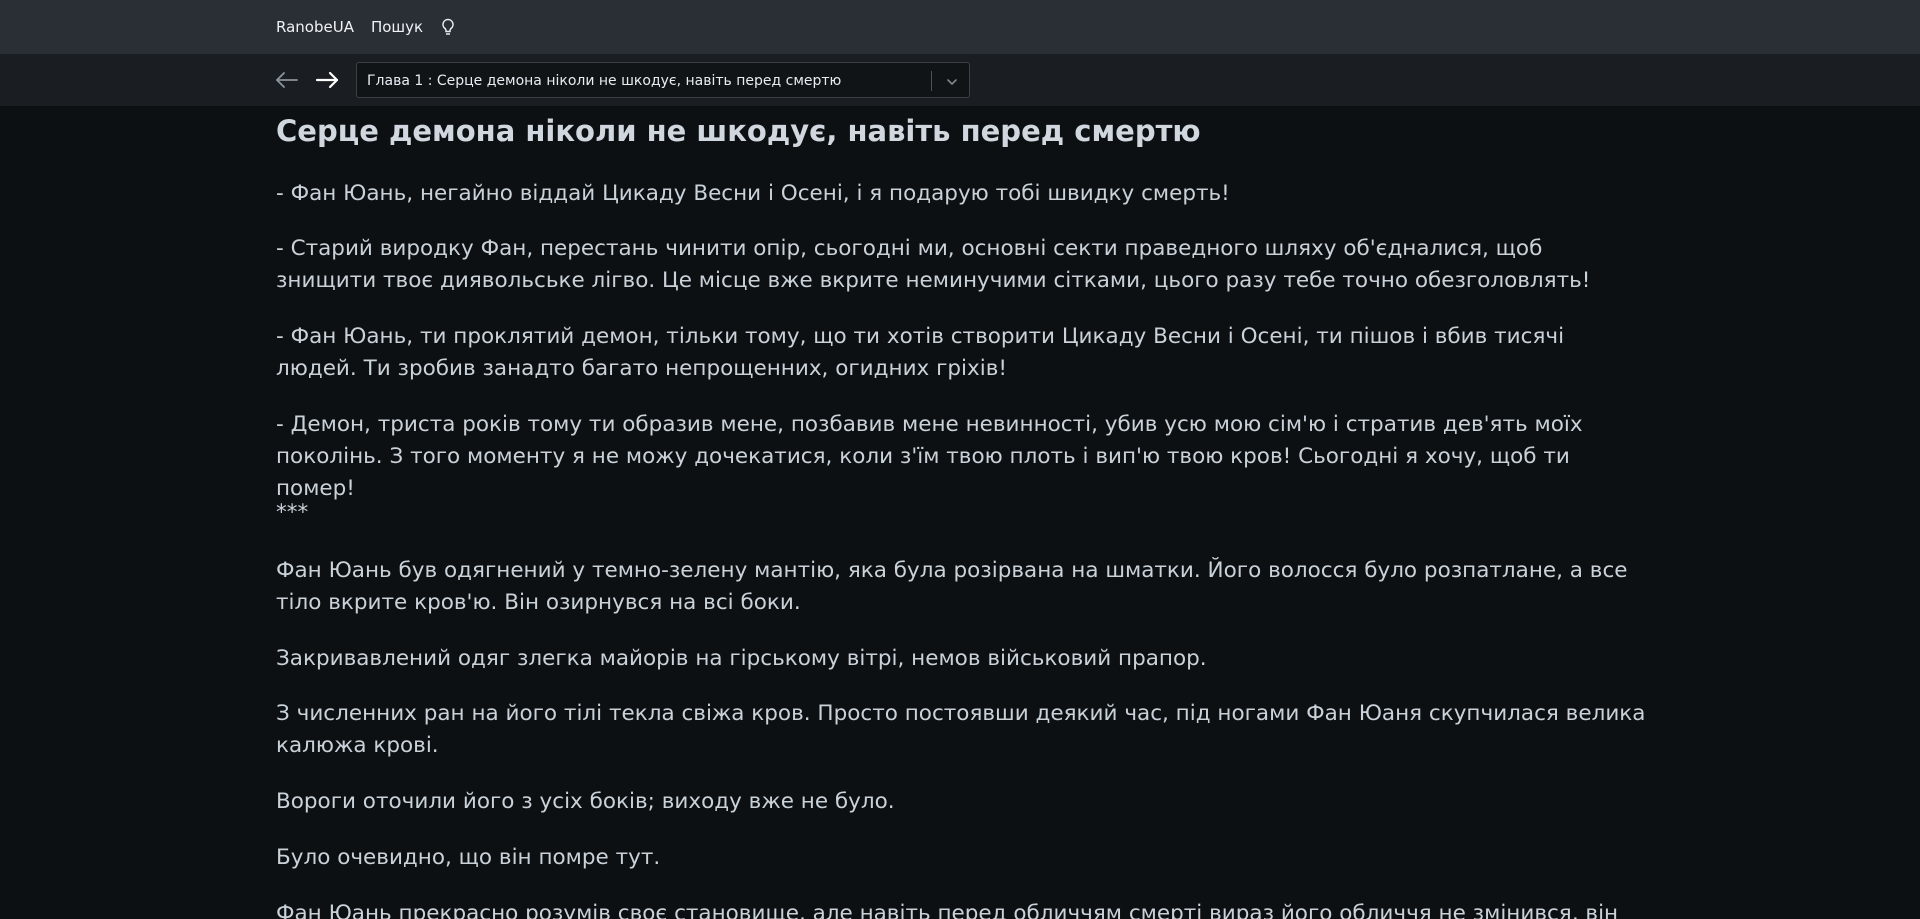 Image resolution: width=1920 pixels, height=919 pixels. I want to click on paragraph: Було очевидно, що він помре тут., so click(468, 857).